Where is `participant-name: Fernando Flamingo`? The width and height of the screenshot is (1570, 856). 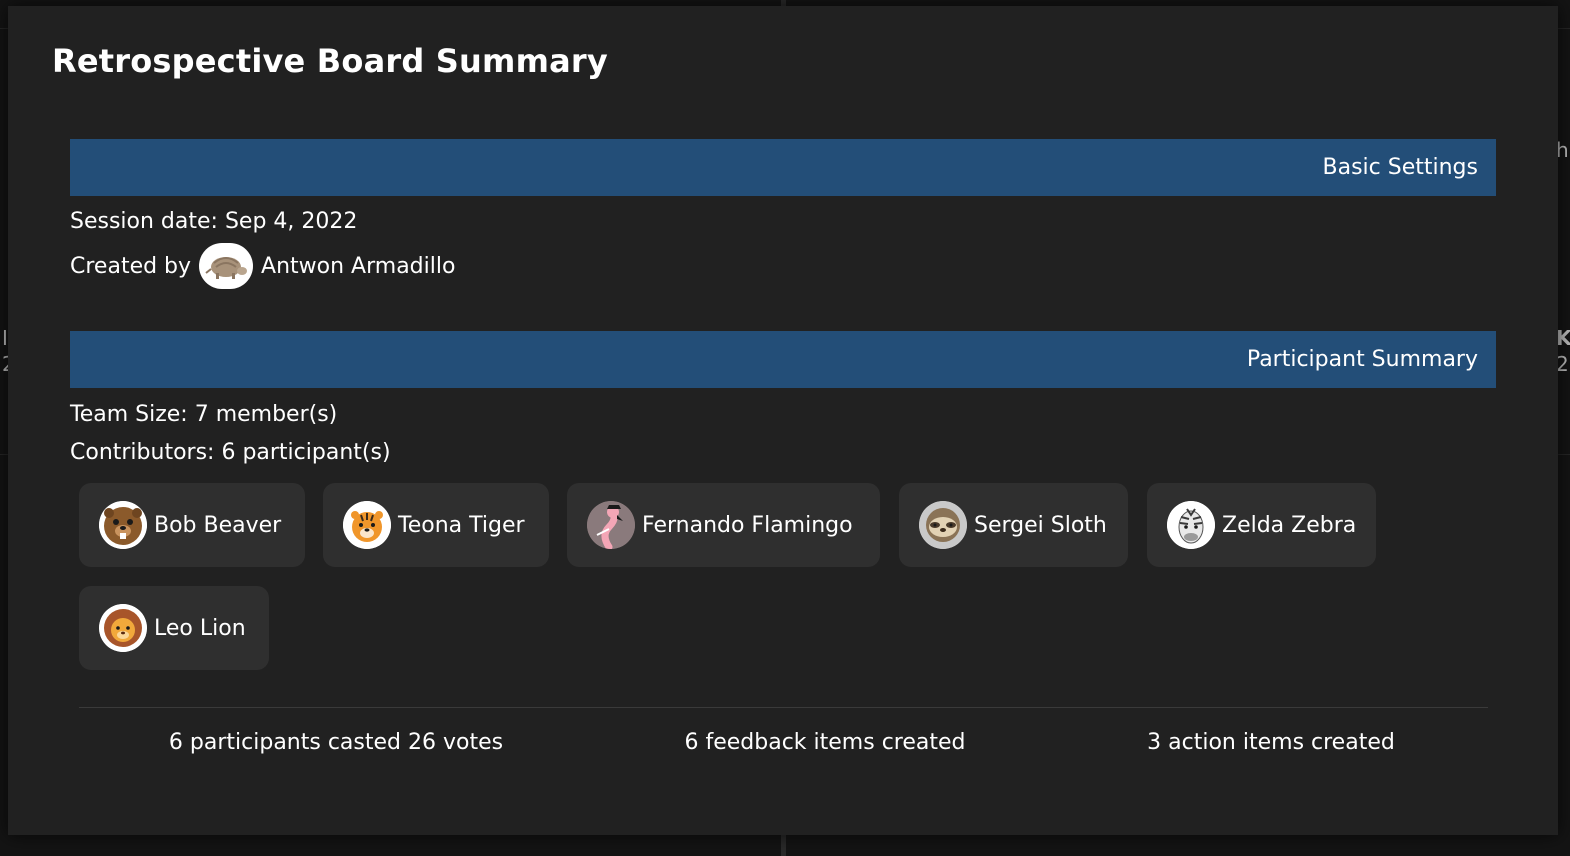 participant-name: Fernando Flamingo is located at coordinates (747, 525).